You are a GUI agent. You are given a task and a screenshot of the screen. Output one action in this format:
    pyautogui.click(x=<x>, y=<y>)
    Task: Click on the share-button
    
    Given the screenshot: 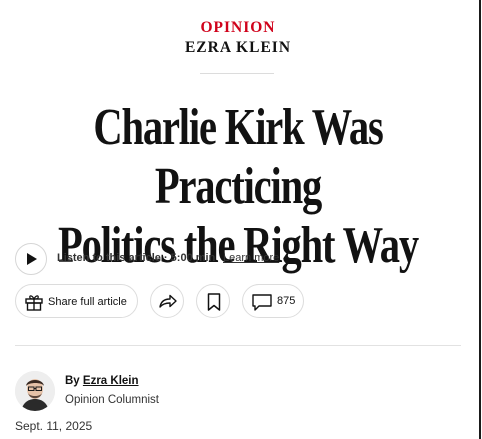 What is the action you would take?
    pyautogui.click(x=167, y=301)
    